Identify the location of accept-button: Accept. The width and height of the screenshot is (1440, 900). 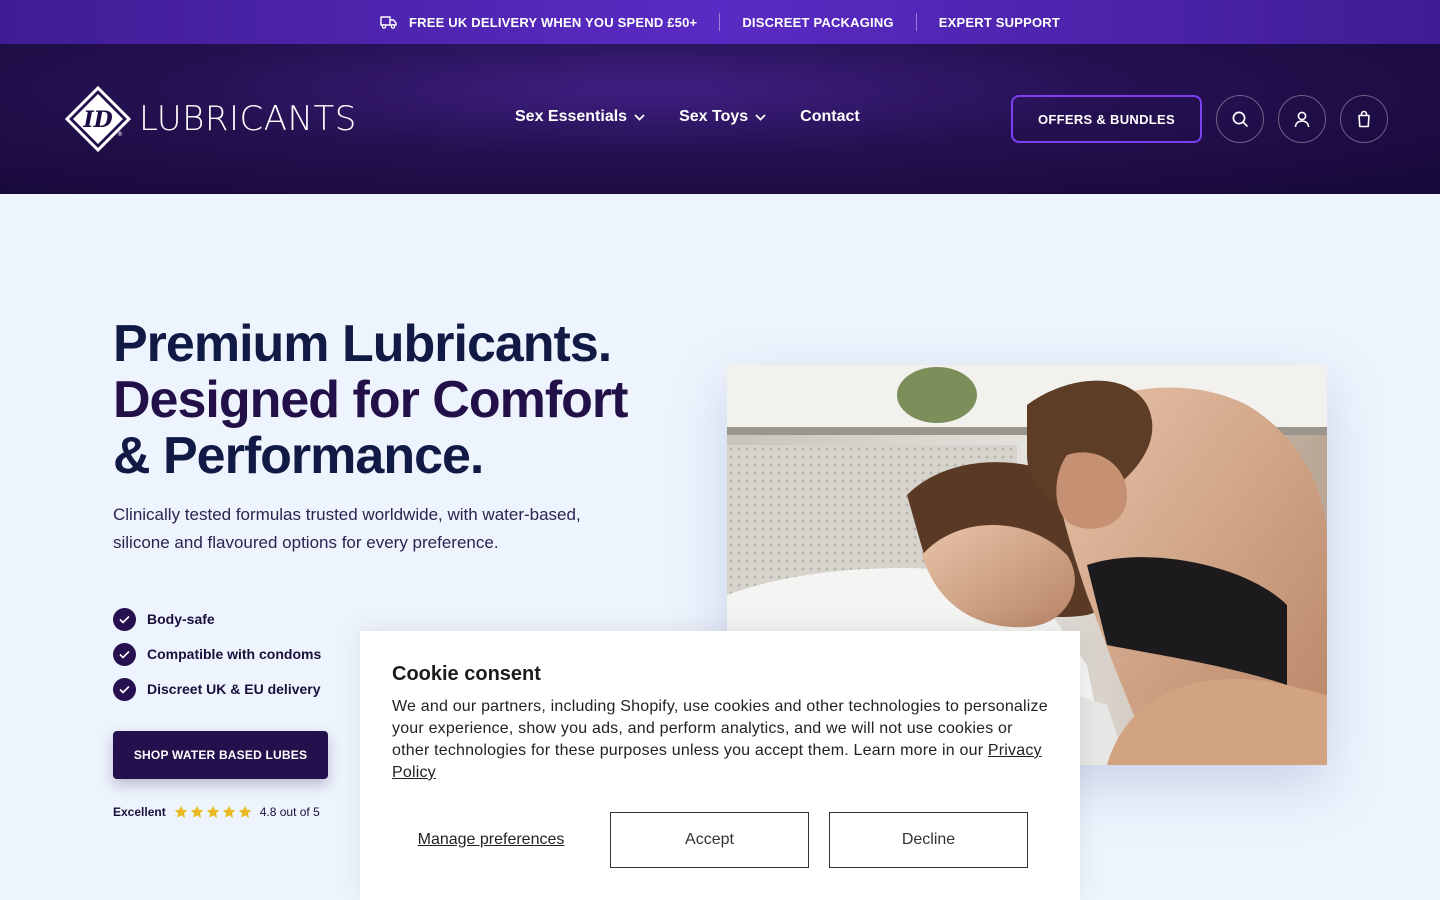
(709, 840).